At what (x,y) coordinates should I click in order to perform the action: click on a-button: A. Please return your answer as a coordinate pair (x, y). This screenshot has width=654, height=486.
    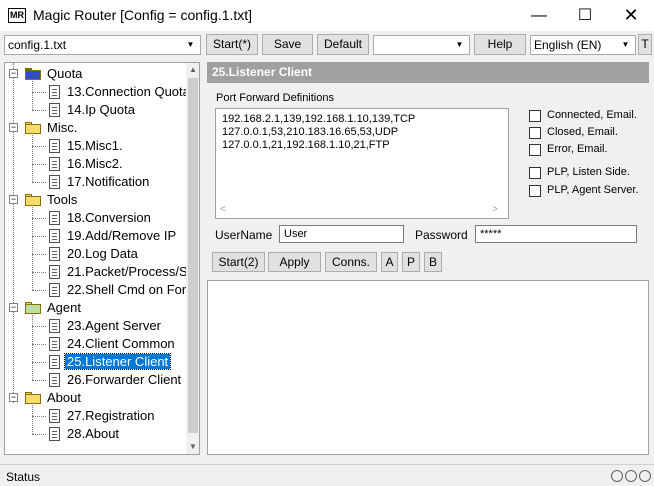
    Looking at the image, I should click on (389, 262).